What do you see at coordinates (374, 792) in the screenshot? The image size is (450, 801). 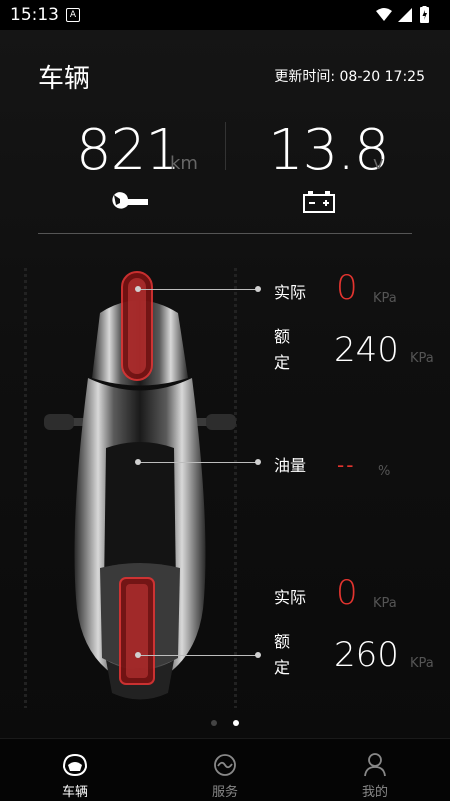 I see `tab-profile-label: 我的` at bounding box center [374, 792].